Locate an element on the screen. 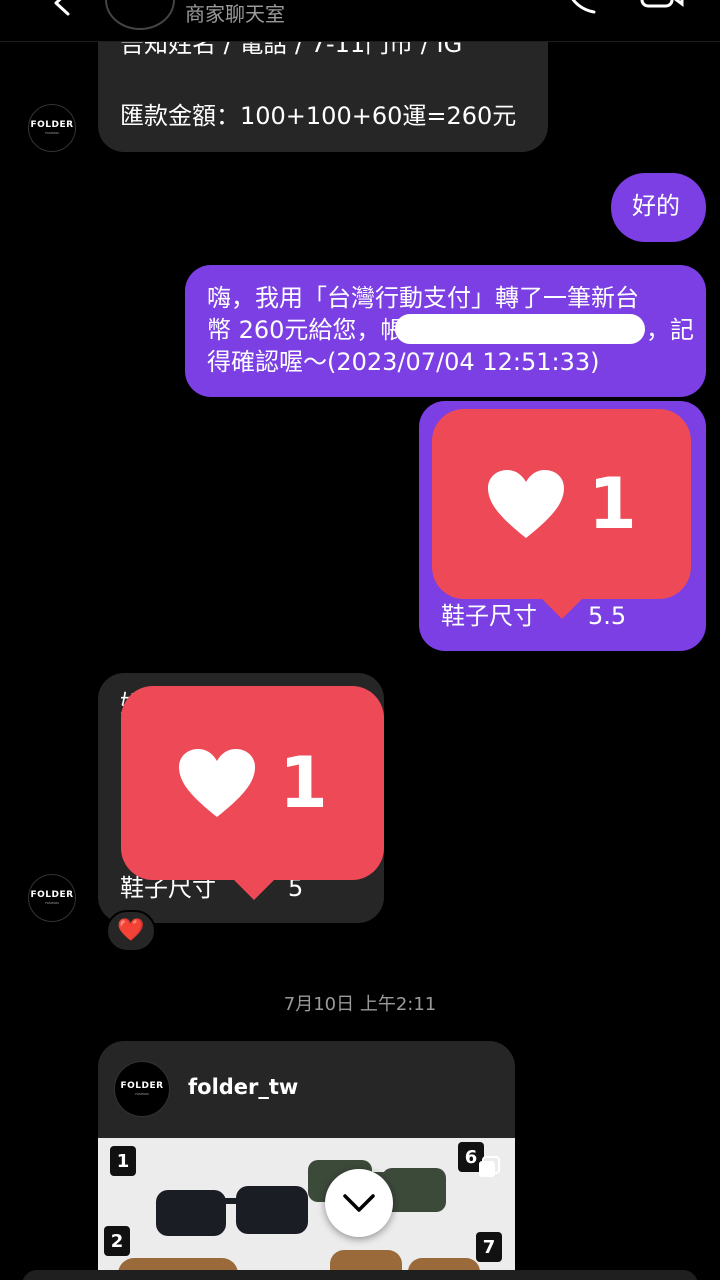 The image size is (720, 1280). scroll-down-button is located at coordinates (359, 1203).